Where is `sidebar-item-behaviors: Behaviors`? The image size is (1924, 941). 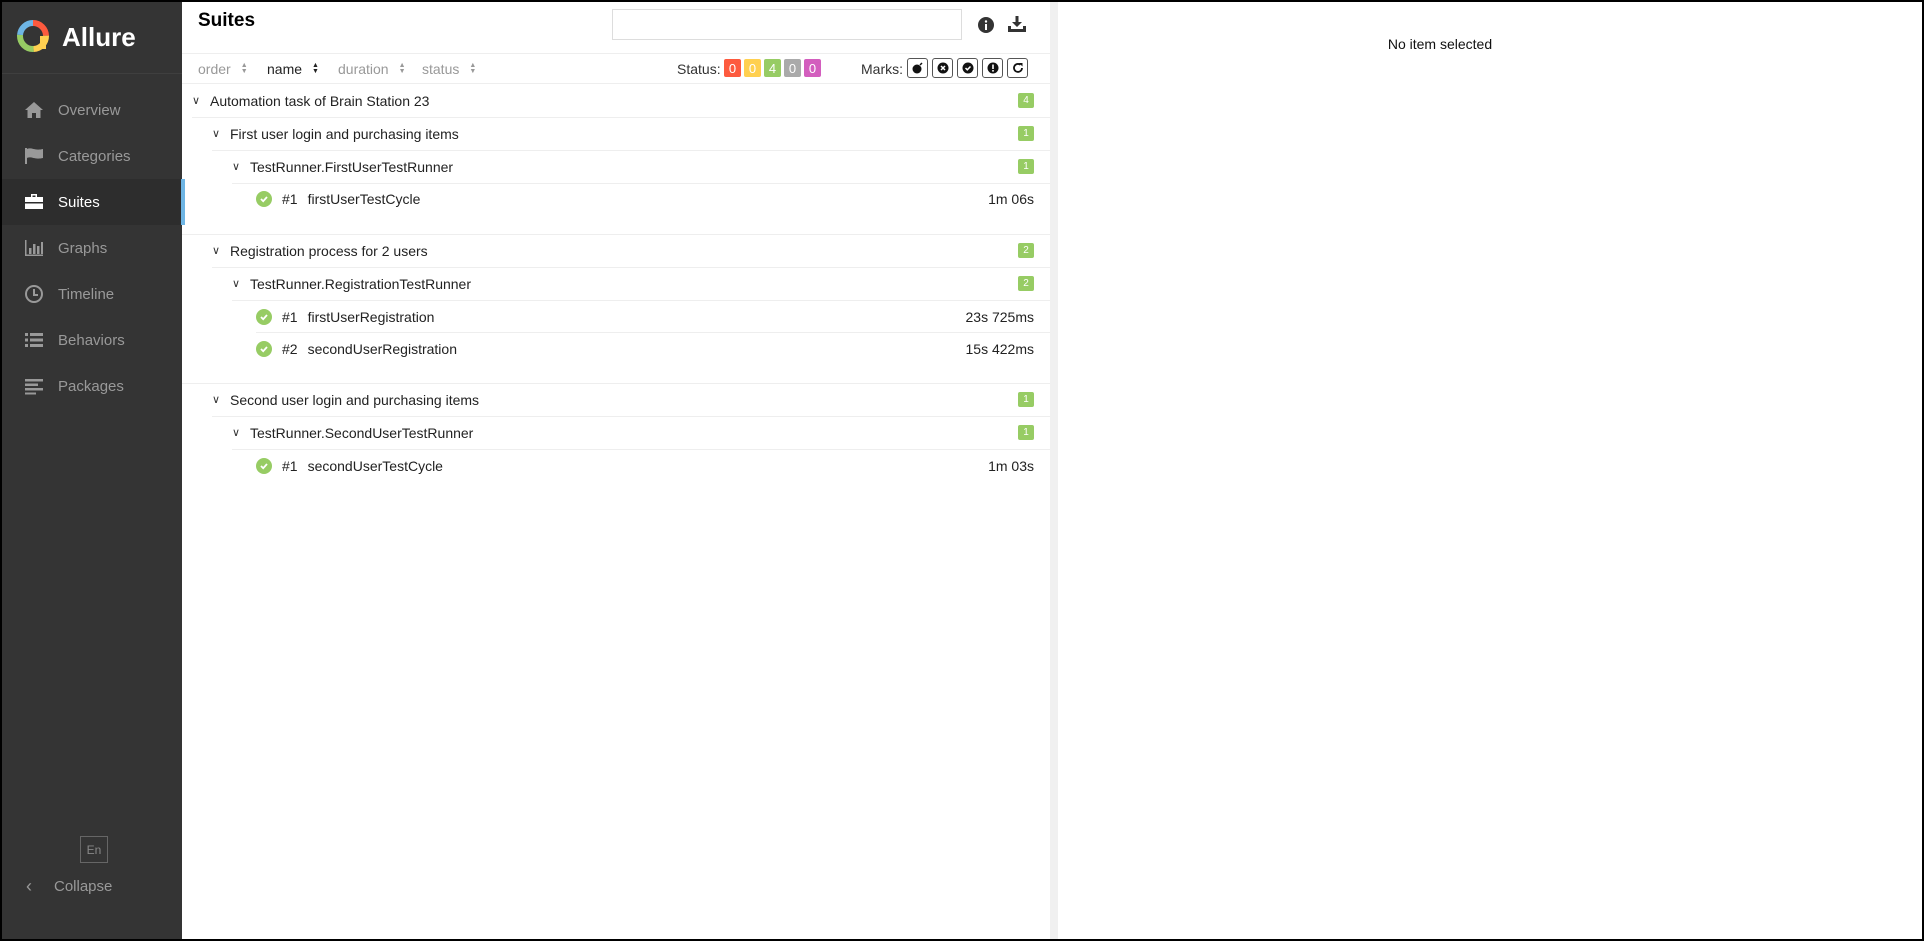
sidebar-item-behaviors: Behaviors is located at coordinates (92, 340).